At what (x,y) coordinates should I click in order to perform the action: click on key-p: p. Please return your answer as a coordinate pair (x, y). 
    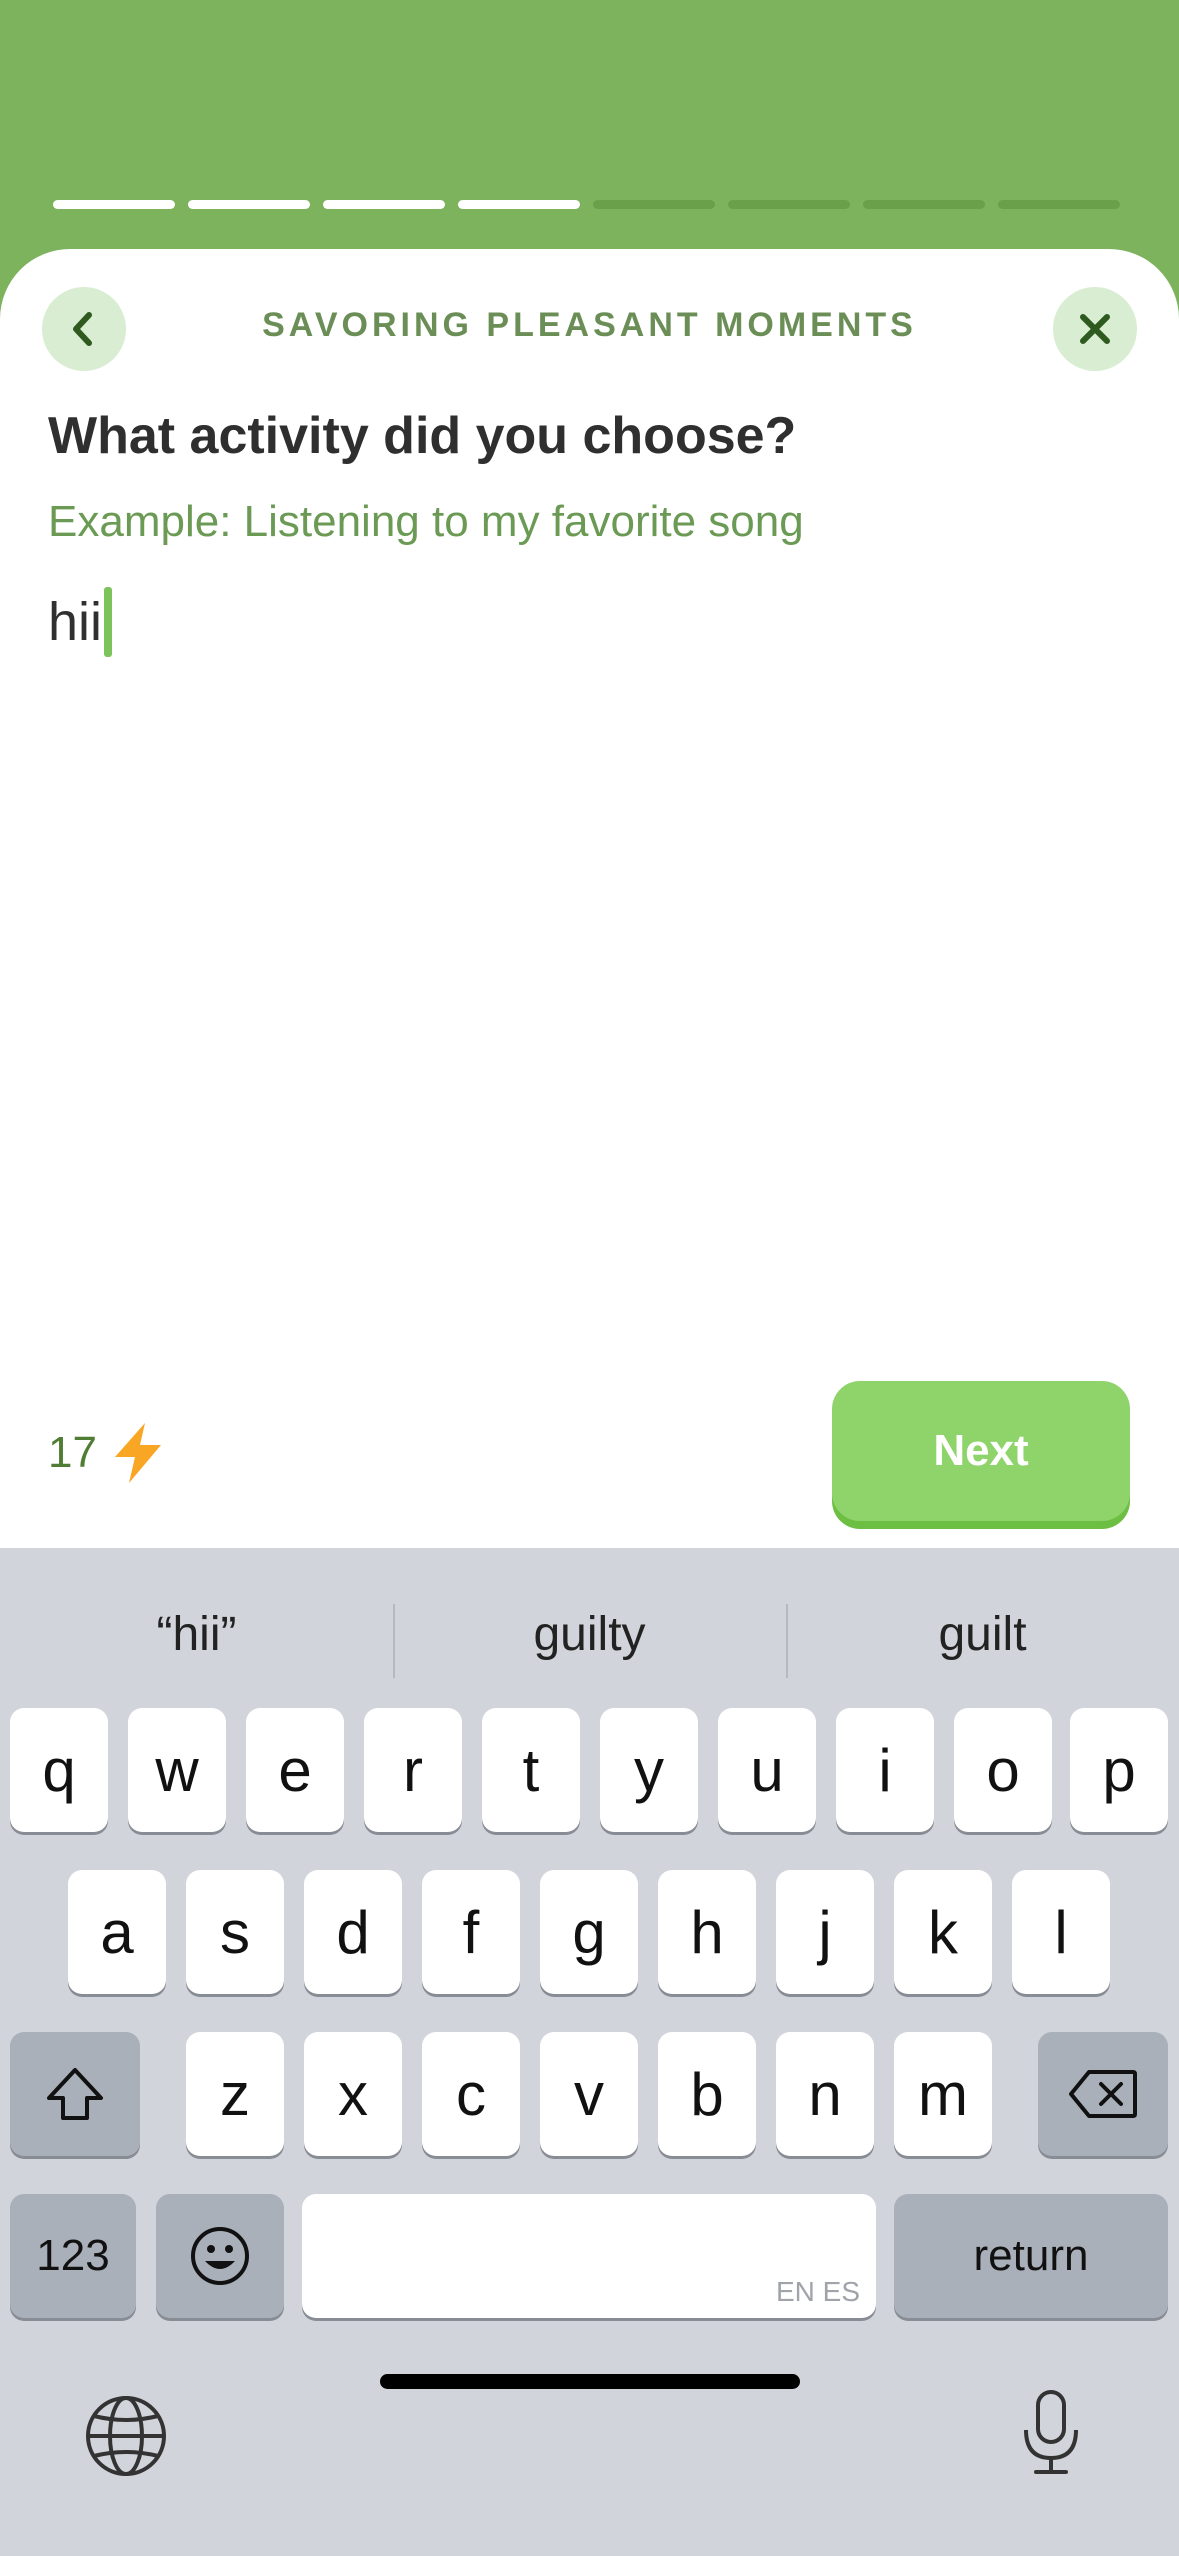
    Looking at the image, I should click on (1119, 1770).